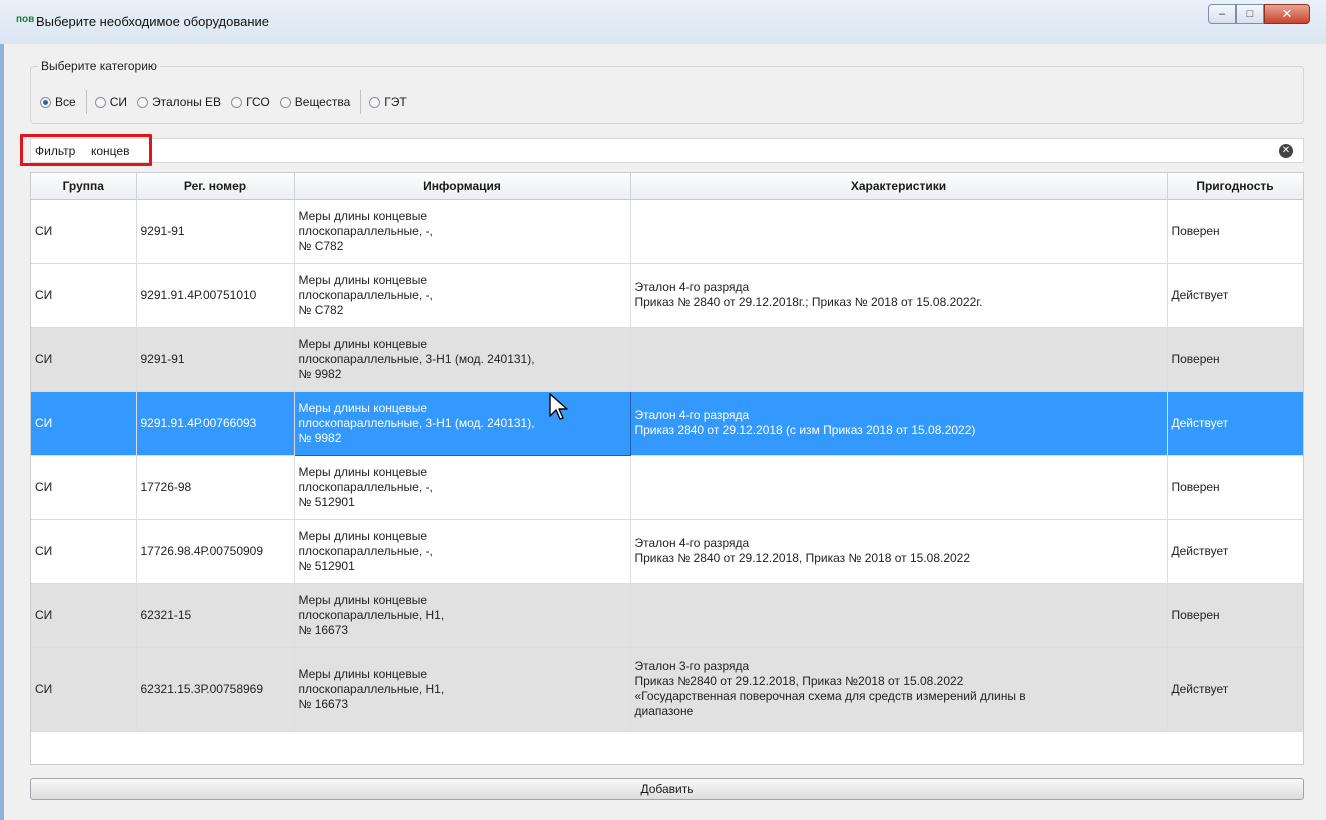  I want to click on radio-etalony-ev: Эталоны ЕВ, so click(179, 102).